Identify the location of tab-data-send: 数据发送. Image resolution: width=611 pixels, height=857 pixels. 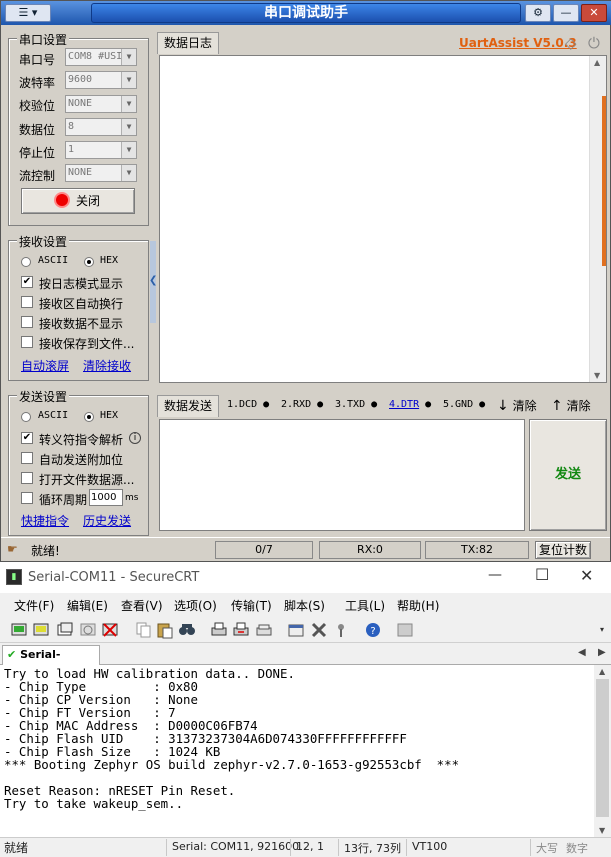
(188, 406).